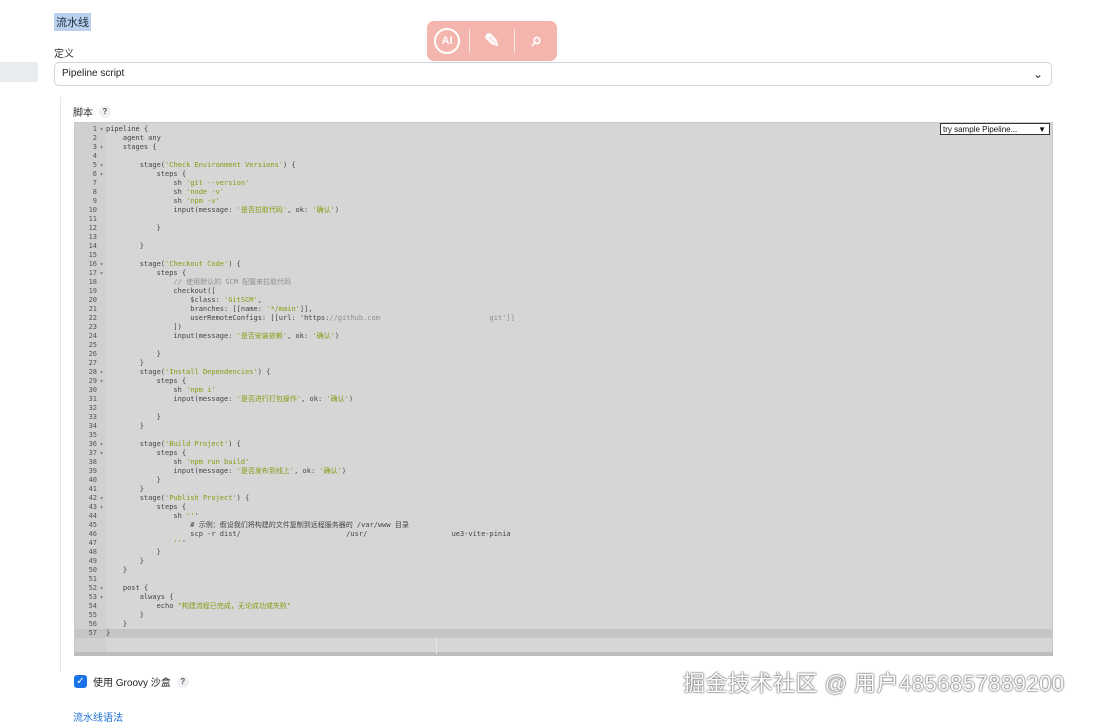 The width and height of the screenshot is (1120, 724). I want to click on code-line: 1 ▾ pipeline {, so click(563, 129).